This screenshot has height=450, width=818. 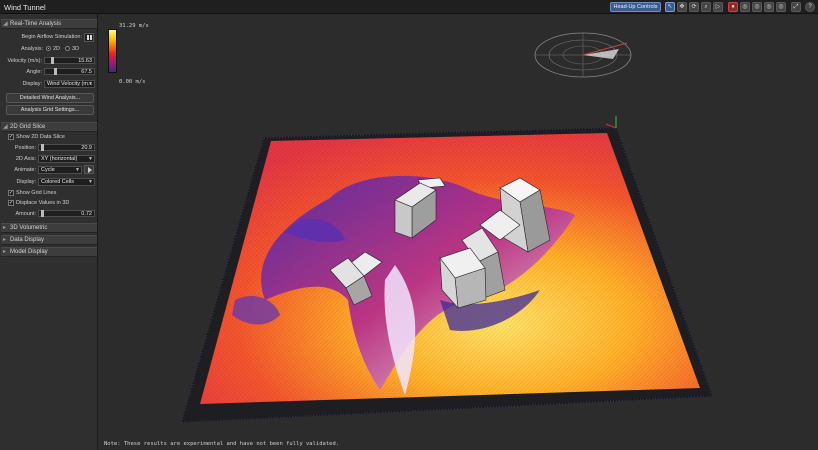 What do you see at coordinates (76, 49) in the screenshot?
I see `analysis-3d-label: 3D` at bounding box center [76, 49].